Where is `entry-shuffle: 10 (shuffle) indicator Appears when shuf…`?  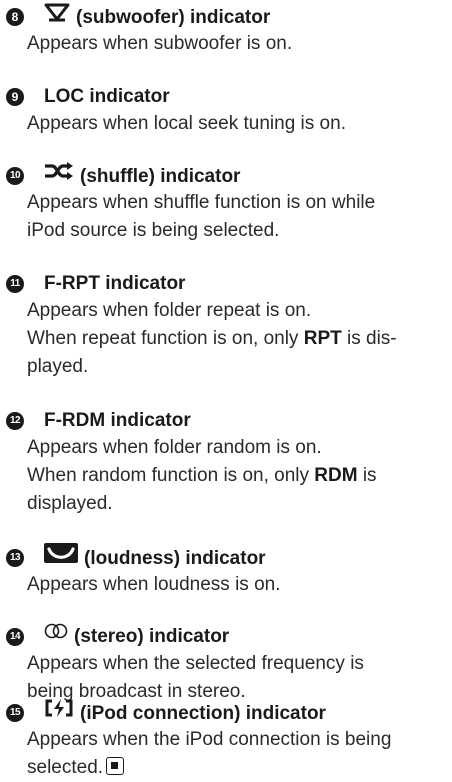
entry-shuffle: 10 (shuffle) indicator Appears when shuf… is located at coordinates (190, 203).